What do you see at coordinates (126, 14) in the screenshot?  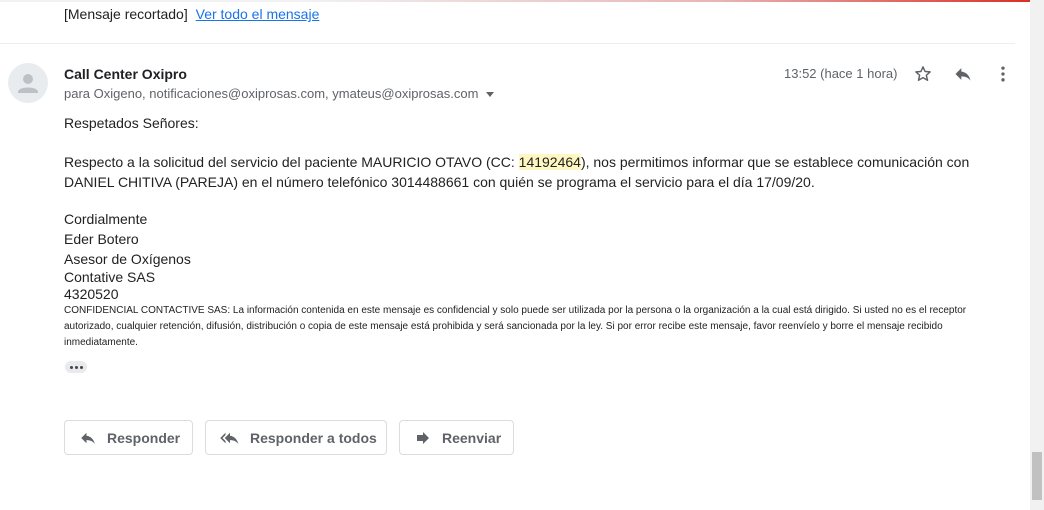 I see `clipped-label: [Mensaje recortado]` at bounding box center [126, 14].